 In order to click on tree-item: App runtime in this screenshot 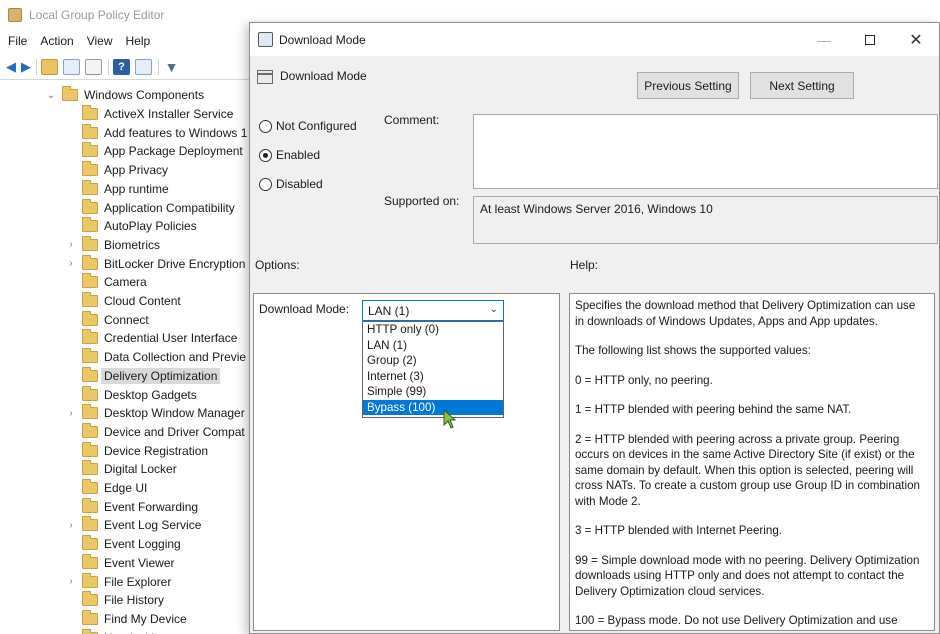, I will do `click(117, 189)`.